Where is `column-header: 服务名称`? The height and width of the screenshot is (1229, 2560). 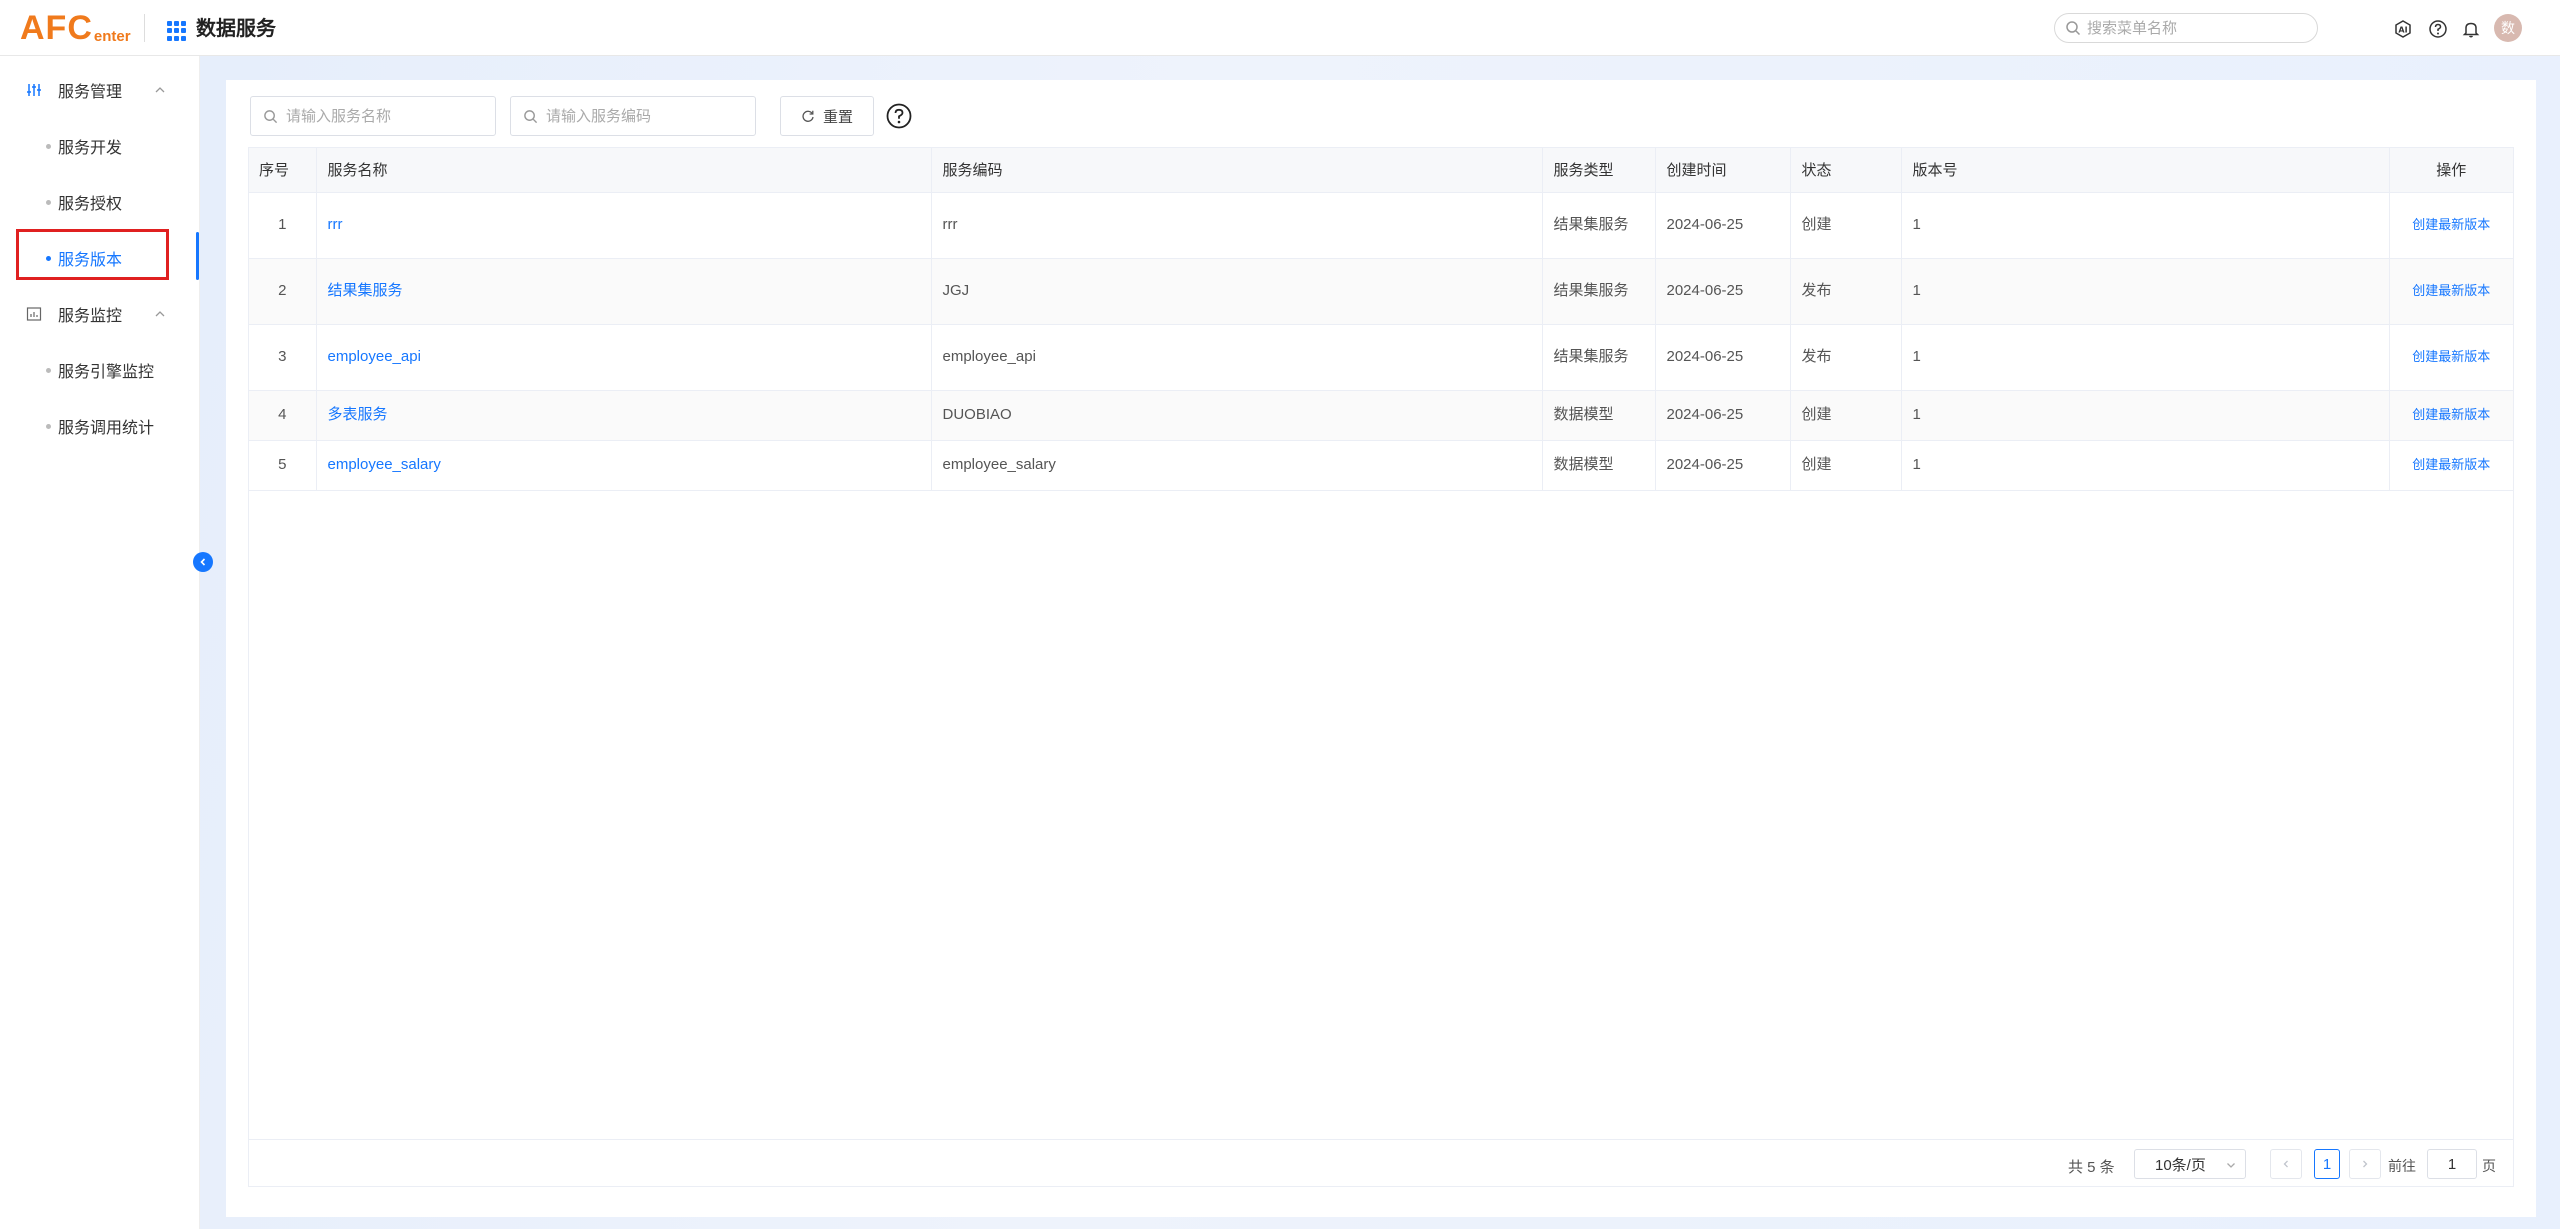
column-header: 服务名称 is located at coordinates (624, 170).